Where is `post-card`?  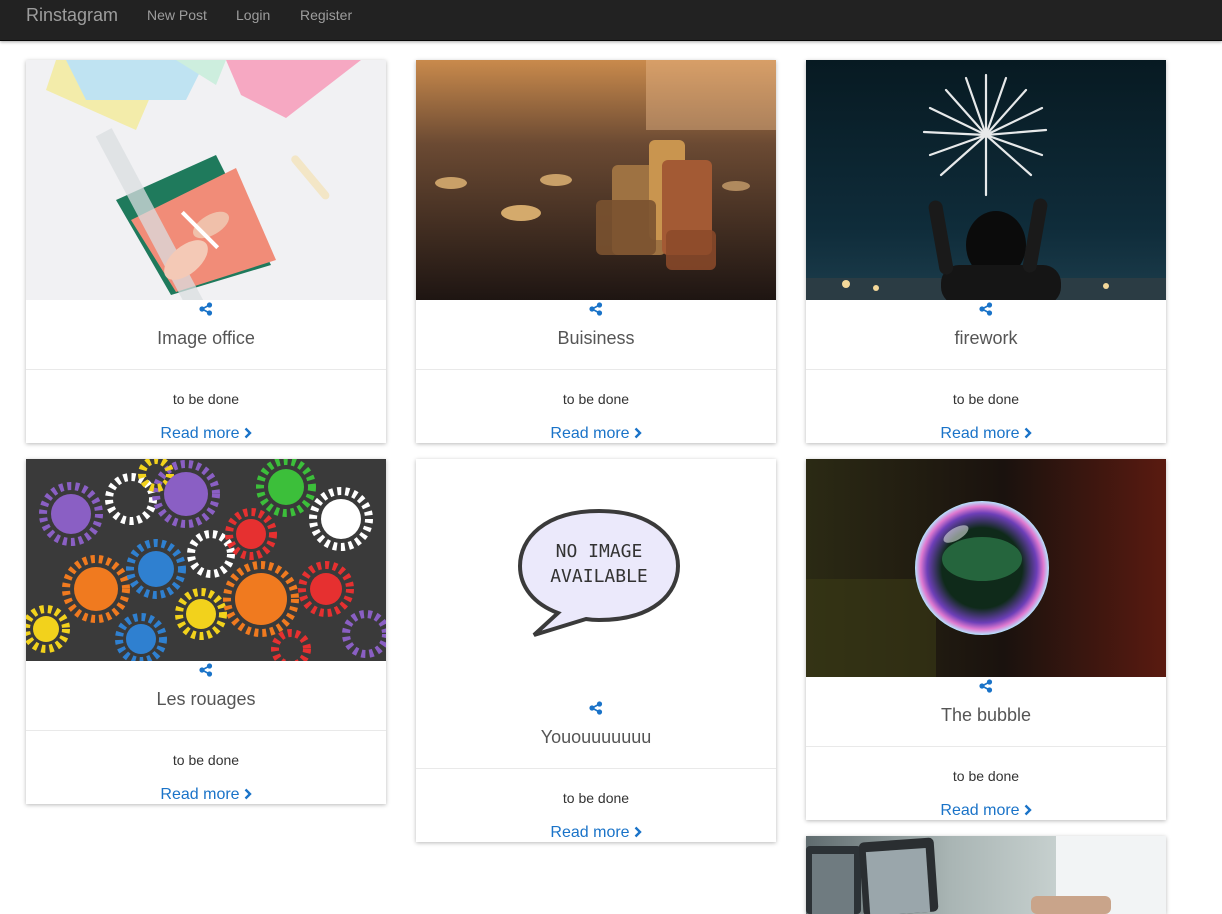 post-card is located at coordinates (986, 875).